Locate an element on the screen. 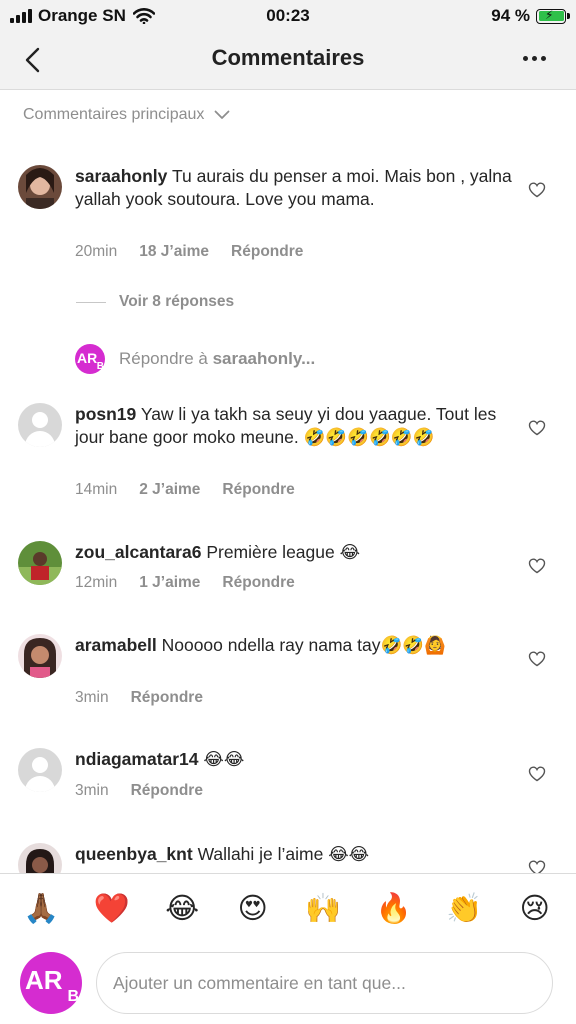  comment-text: aramabell Nooooo ndella ray nama tay🤣🤣🙆 is located at coordinates (295, 645).